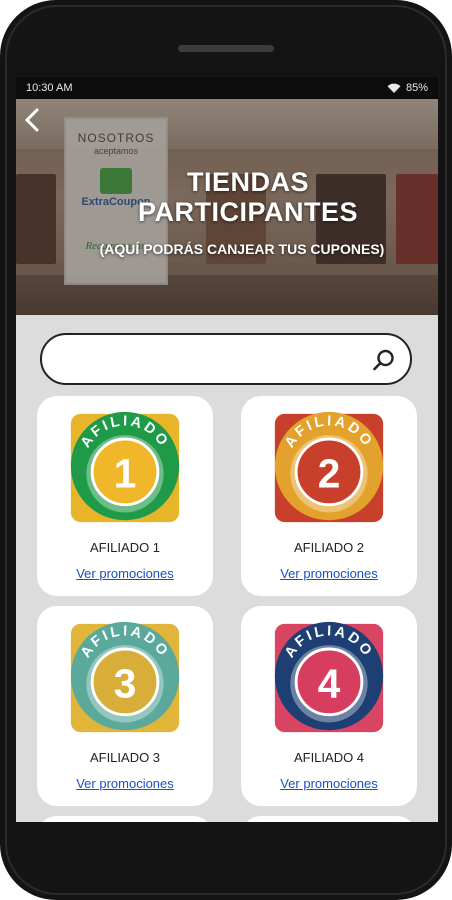 The image size is (452, 900). What do you see at coordinates (416, 88) in the screenshot?
I see `battery-level: 85%` at bounding box center [416, 88].